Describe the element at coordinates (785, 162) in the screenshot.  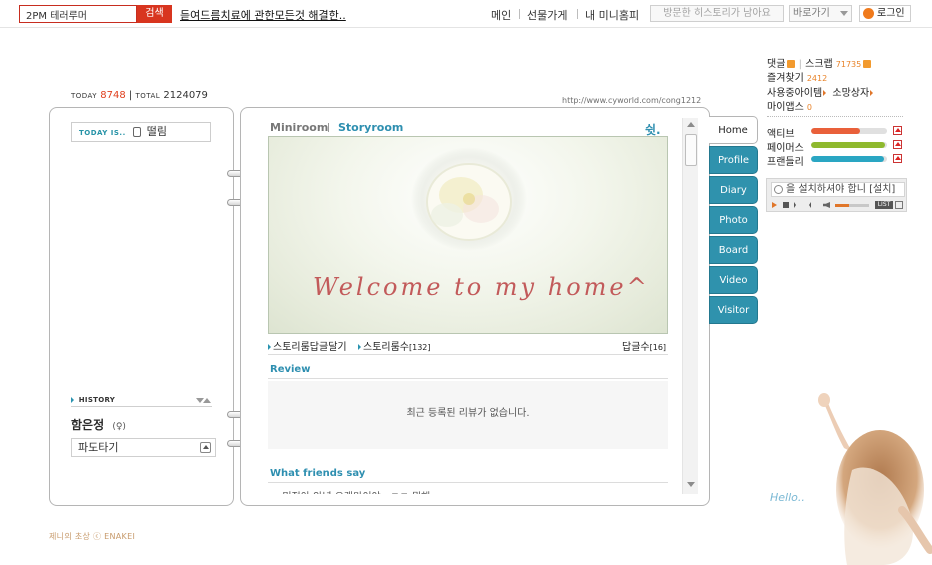
I see `stat-label-friendly: 프랜들리` at that location.